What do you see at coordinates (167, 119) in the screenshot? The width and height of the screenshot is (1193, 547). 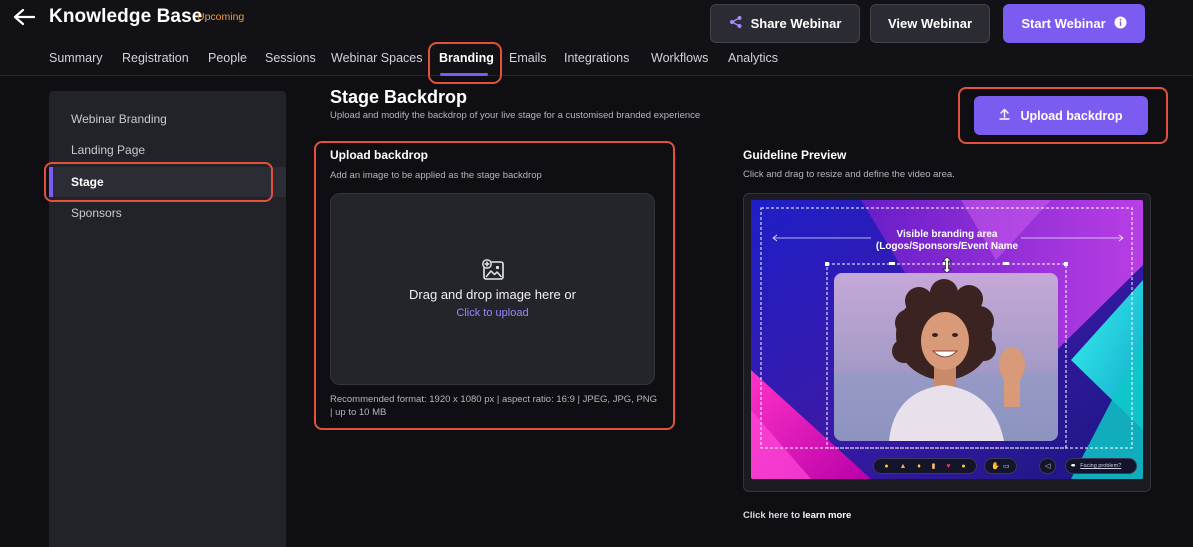 I see `sidebar-item-webinar-branding: Webinar Branding` at bounding box center [167, 119].